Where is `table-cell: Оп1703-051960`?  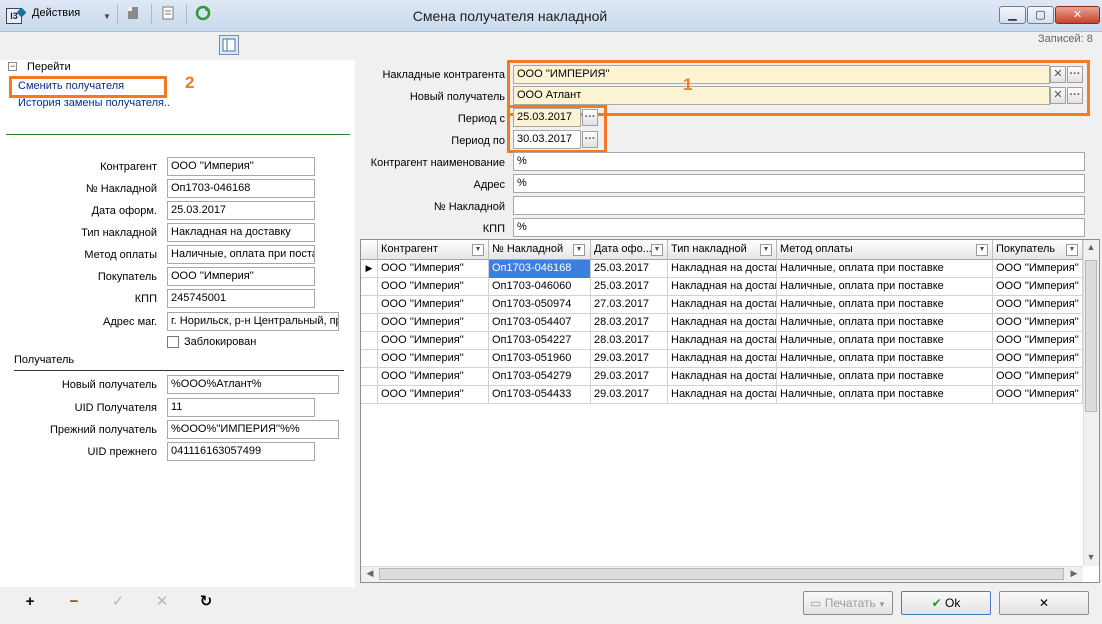 table-cell: Оп1703-051960 is located at coordinates (540, 359).